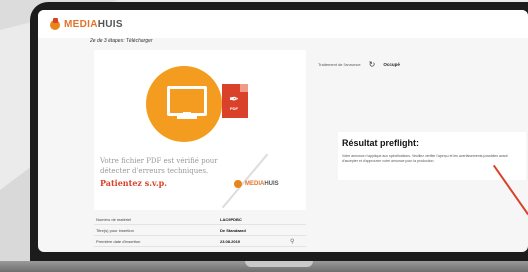 The height and width of the screenshot is (272, 528). I want to click on computer-illustration, so click(184, 104).